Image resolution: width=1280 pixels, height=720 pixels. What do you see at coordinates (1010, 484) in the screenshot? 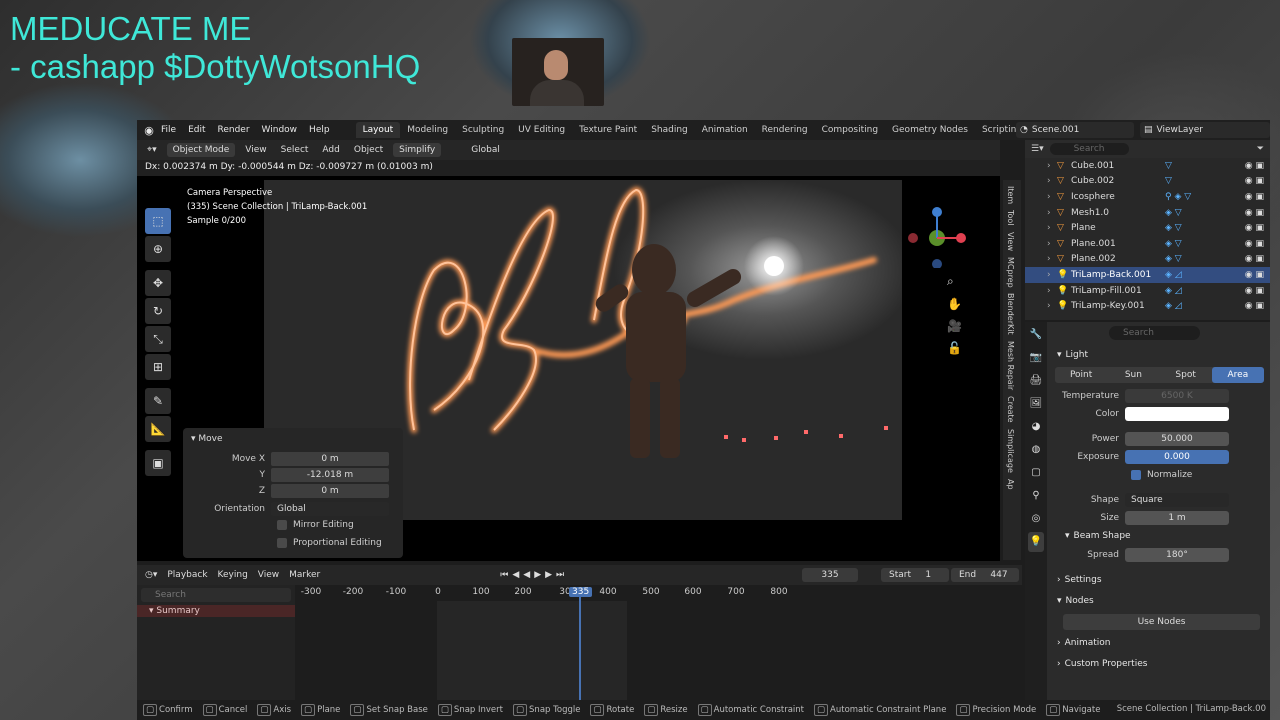
I see `sidebar-tab-ap: Ap` at bounding box center [1010, 484].